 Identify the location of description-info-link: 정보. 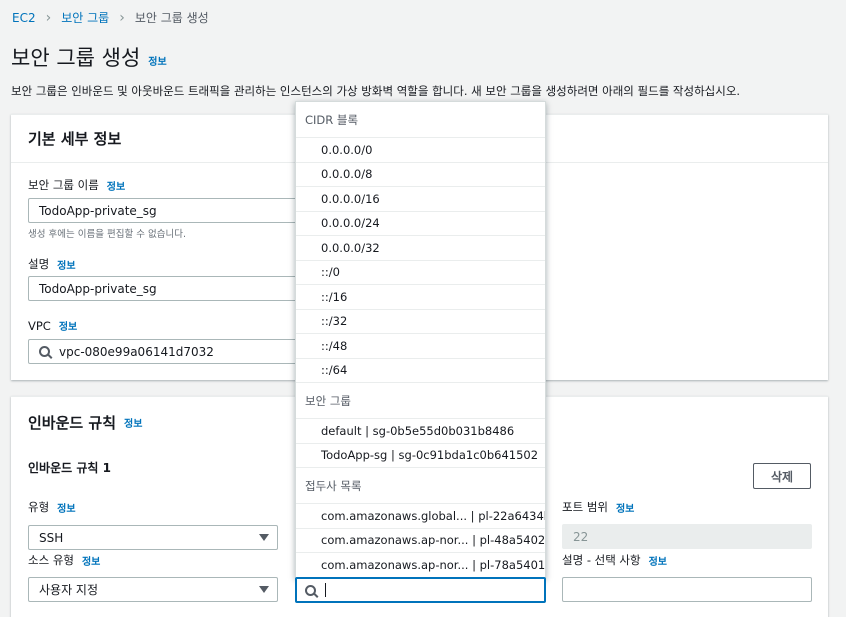
(66, 264).